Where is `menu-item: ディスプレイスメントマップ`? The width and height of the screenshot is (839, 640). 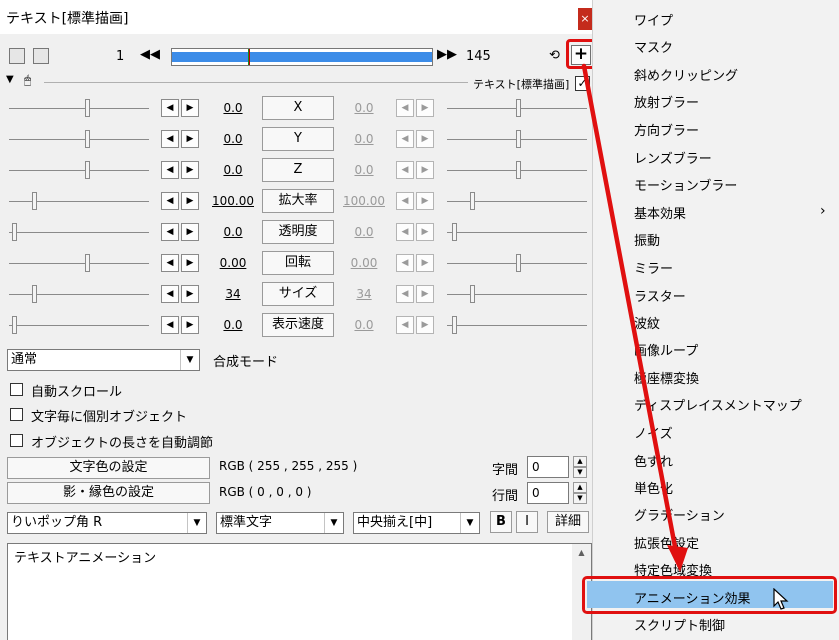
menu-item: ディスプレイスメントマップ is located at coordinates (718, 404).